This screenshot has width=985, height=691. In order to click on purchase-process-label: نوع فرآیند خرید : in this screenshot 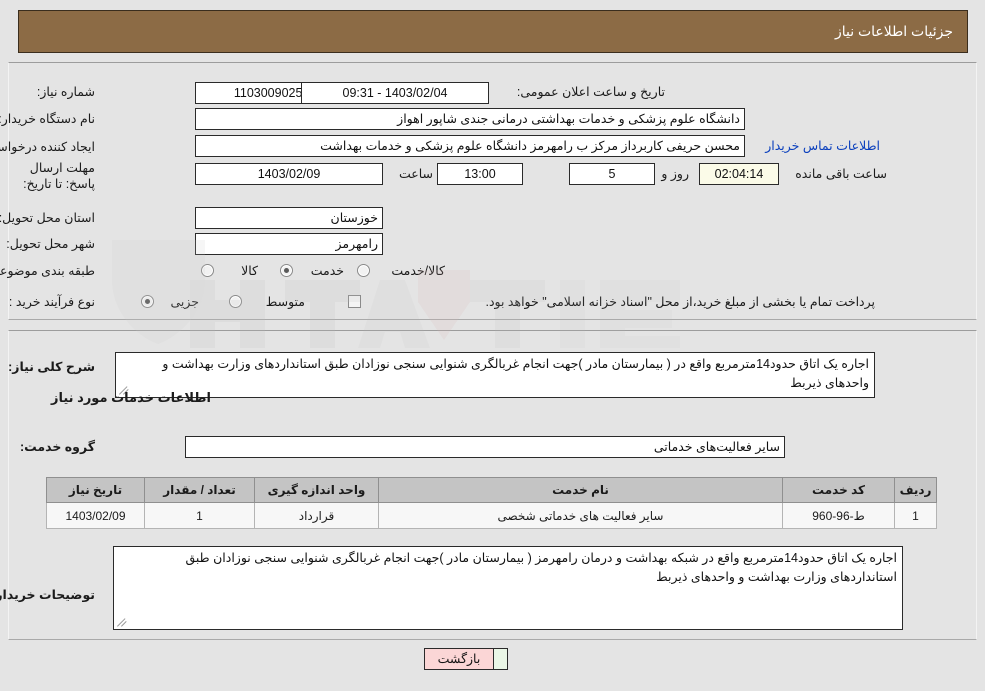, I will do `click(51, 302)`.